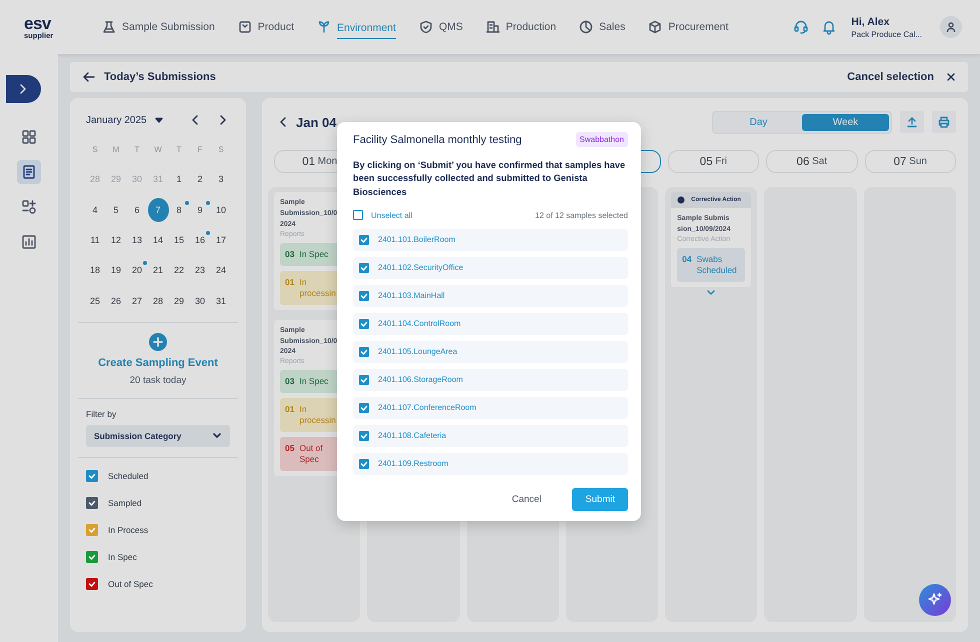 The height and width of the screenshot is (642, 980). What do you see at coordinates (440, 27) in the screenshot?
I see `nav-tab: QMS` at bounding box center [440, 27].